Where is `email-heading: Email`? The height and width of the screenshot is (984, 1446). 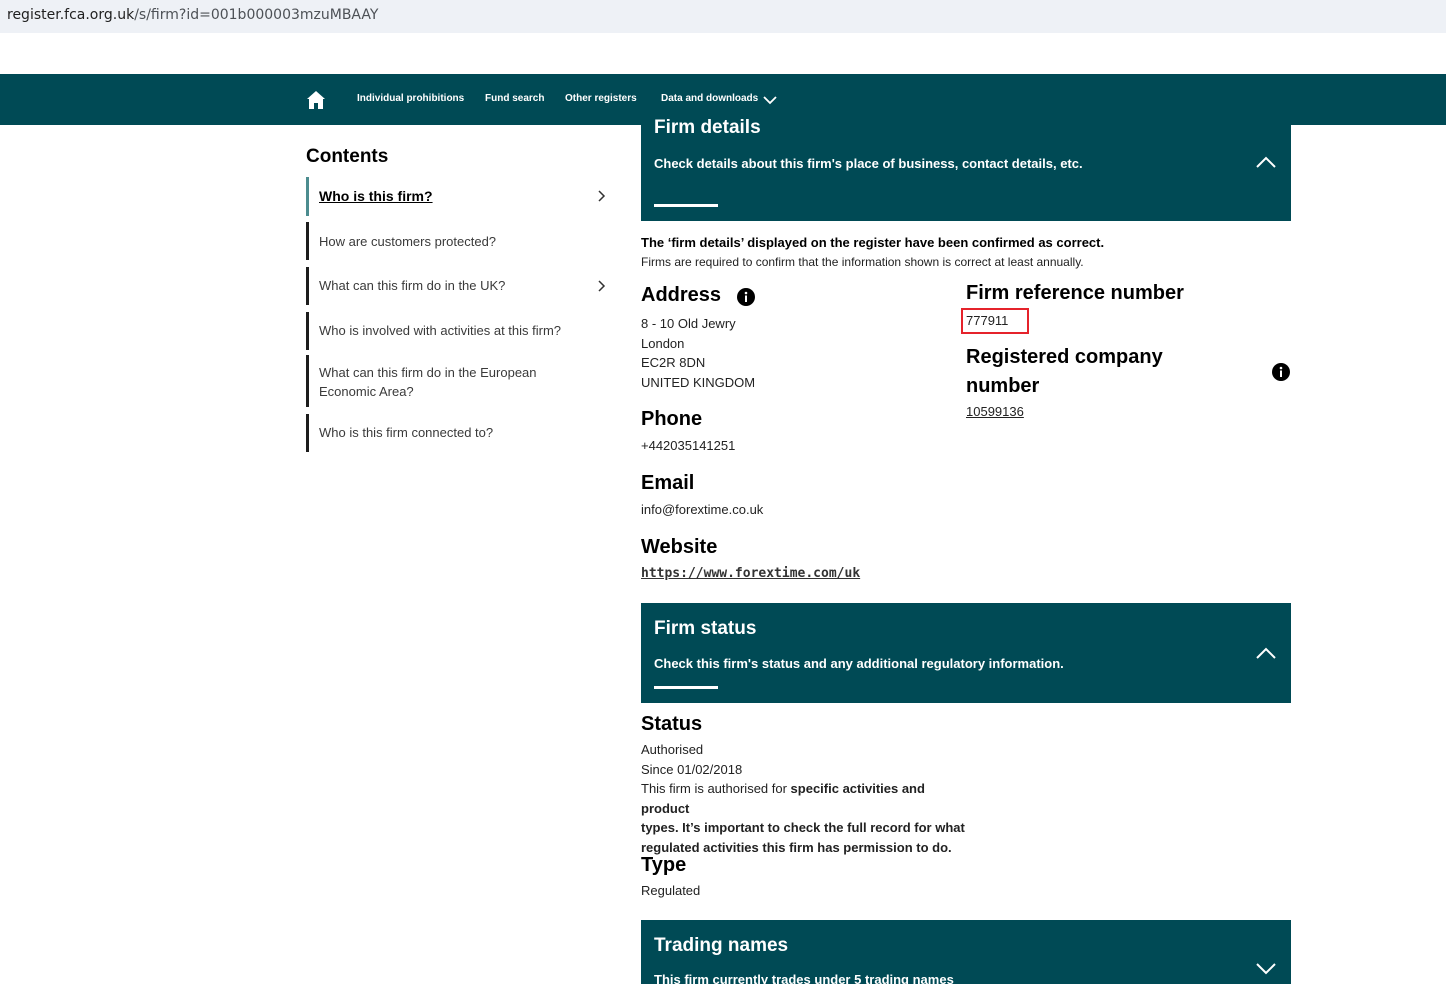
email-heading: Email is located at coordinates (668, 483).